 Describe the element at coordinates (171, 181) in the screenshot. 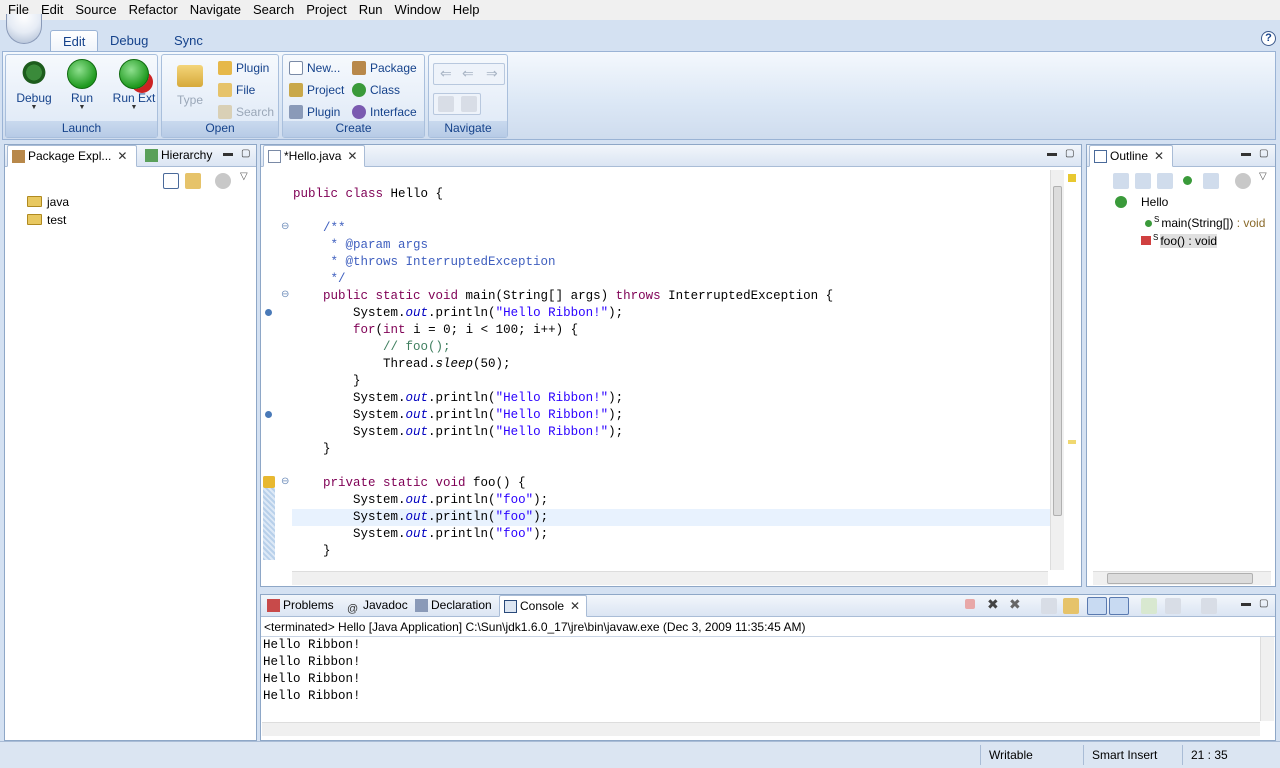

I see `collapse-all-icon` at that location.